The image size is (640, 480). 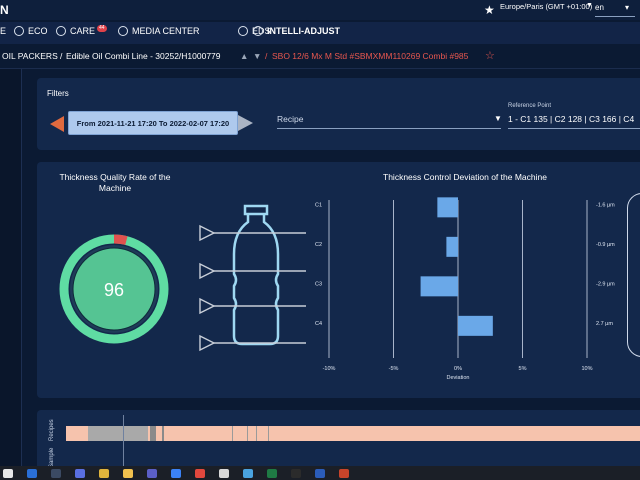 What do you see at coordinates (389, 121) in the screenshot?
I see `recipe-select: Recipe` at bounding box center [389, 121].